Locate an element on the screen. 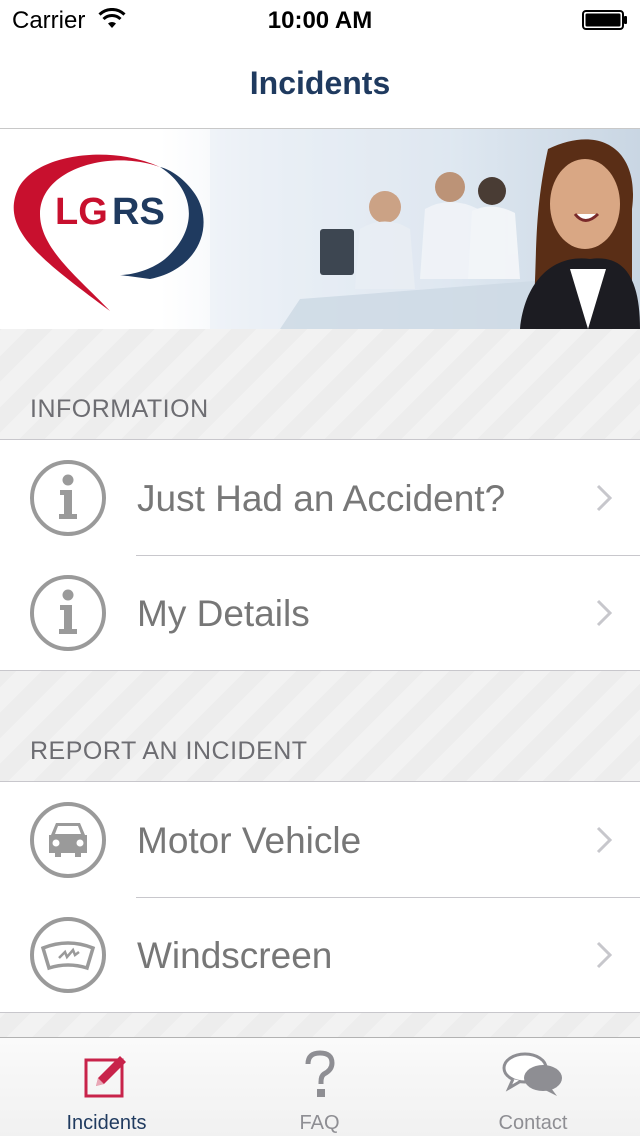 Image resolution: width=640 pixels, height=1136 pixels. tab-contact: Contact is located at coordinates (533, 1087).